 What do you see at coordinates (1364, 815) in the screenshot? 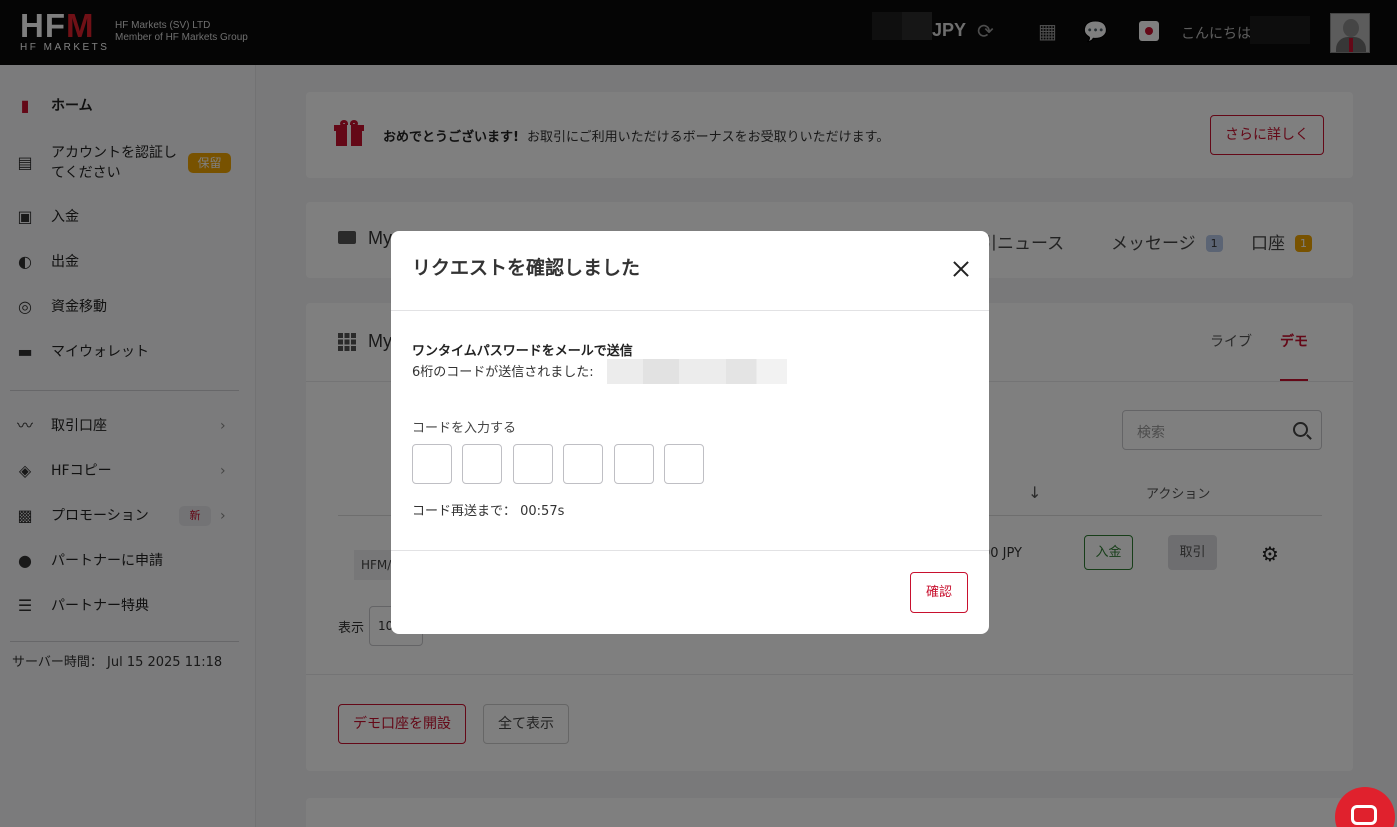
I see `chat-bubble-icon` at bounding box center [1364, 815].